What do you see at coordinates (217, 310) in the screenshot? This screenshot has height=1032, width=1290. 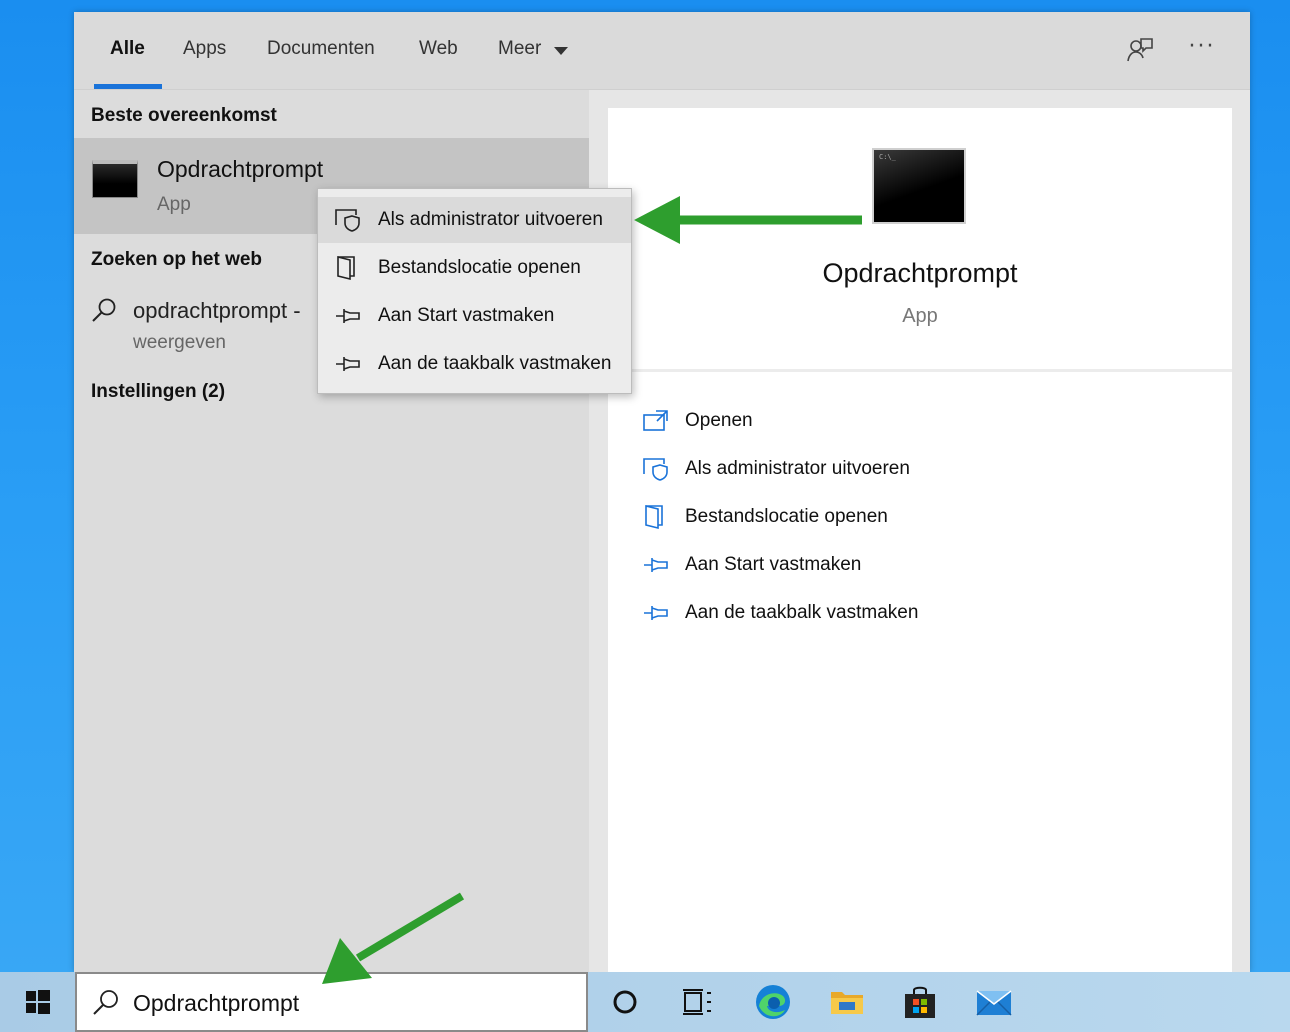 I see `web-search-query: opdrachtprompt -` at bounding box center [217, 310].